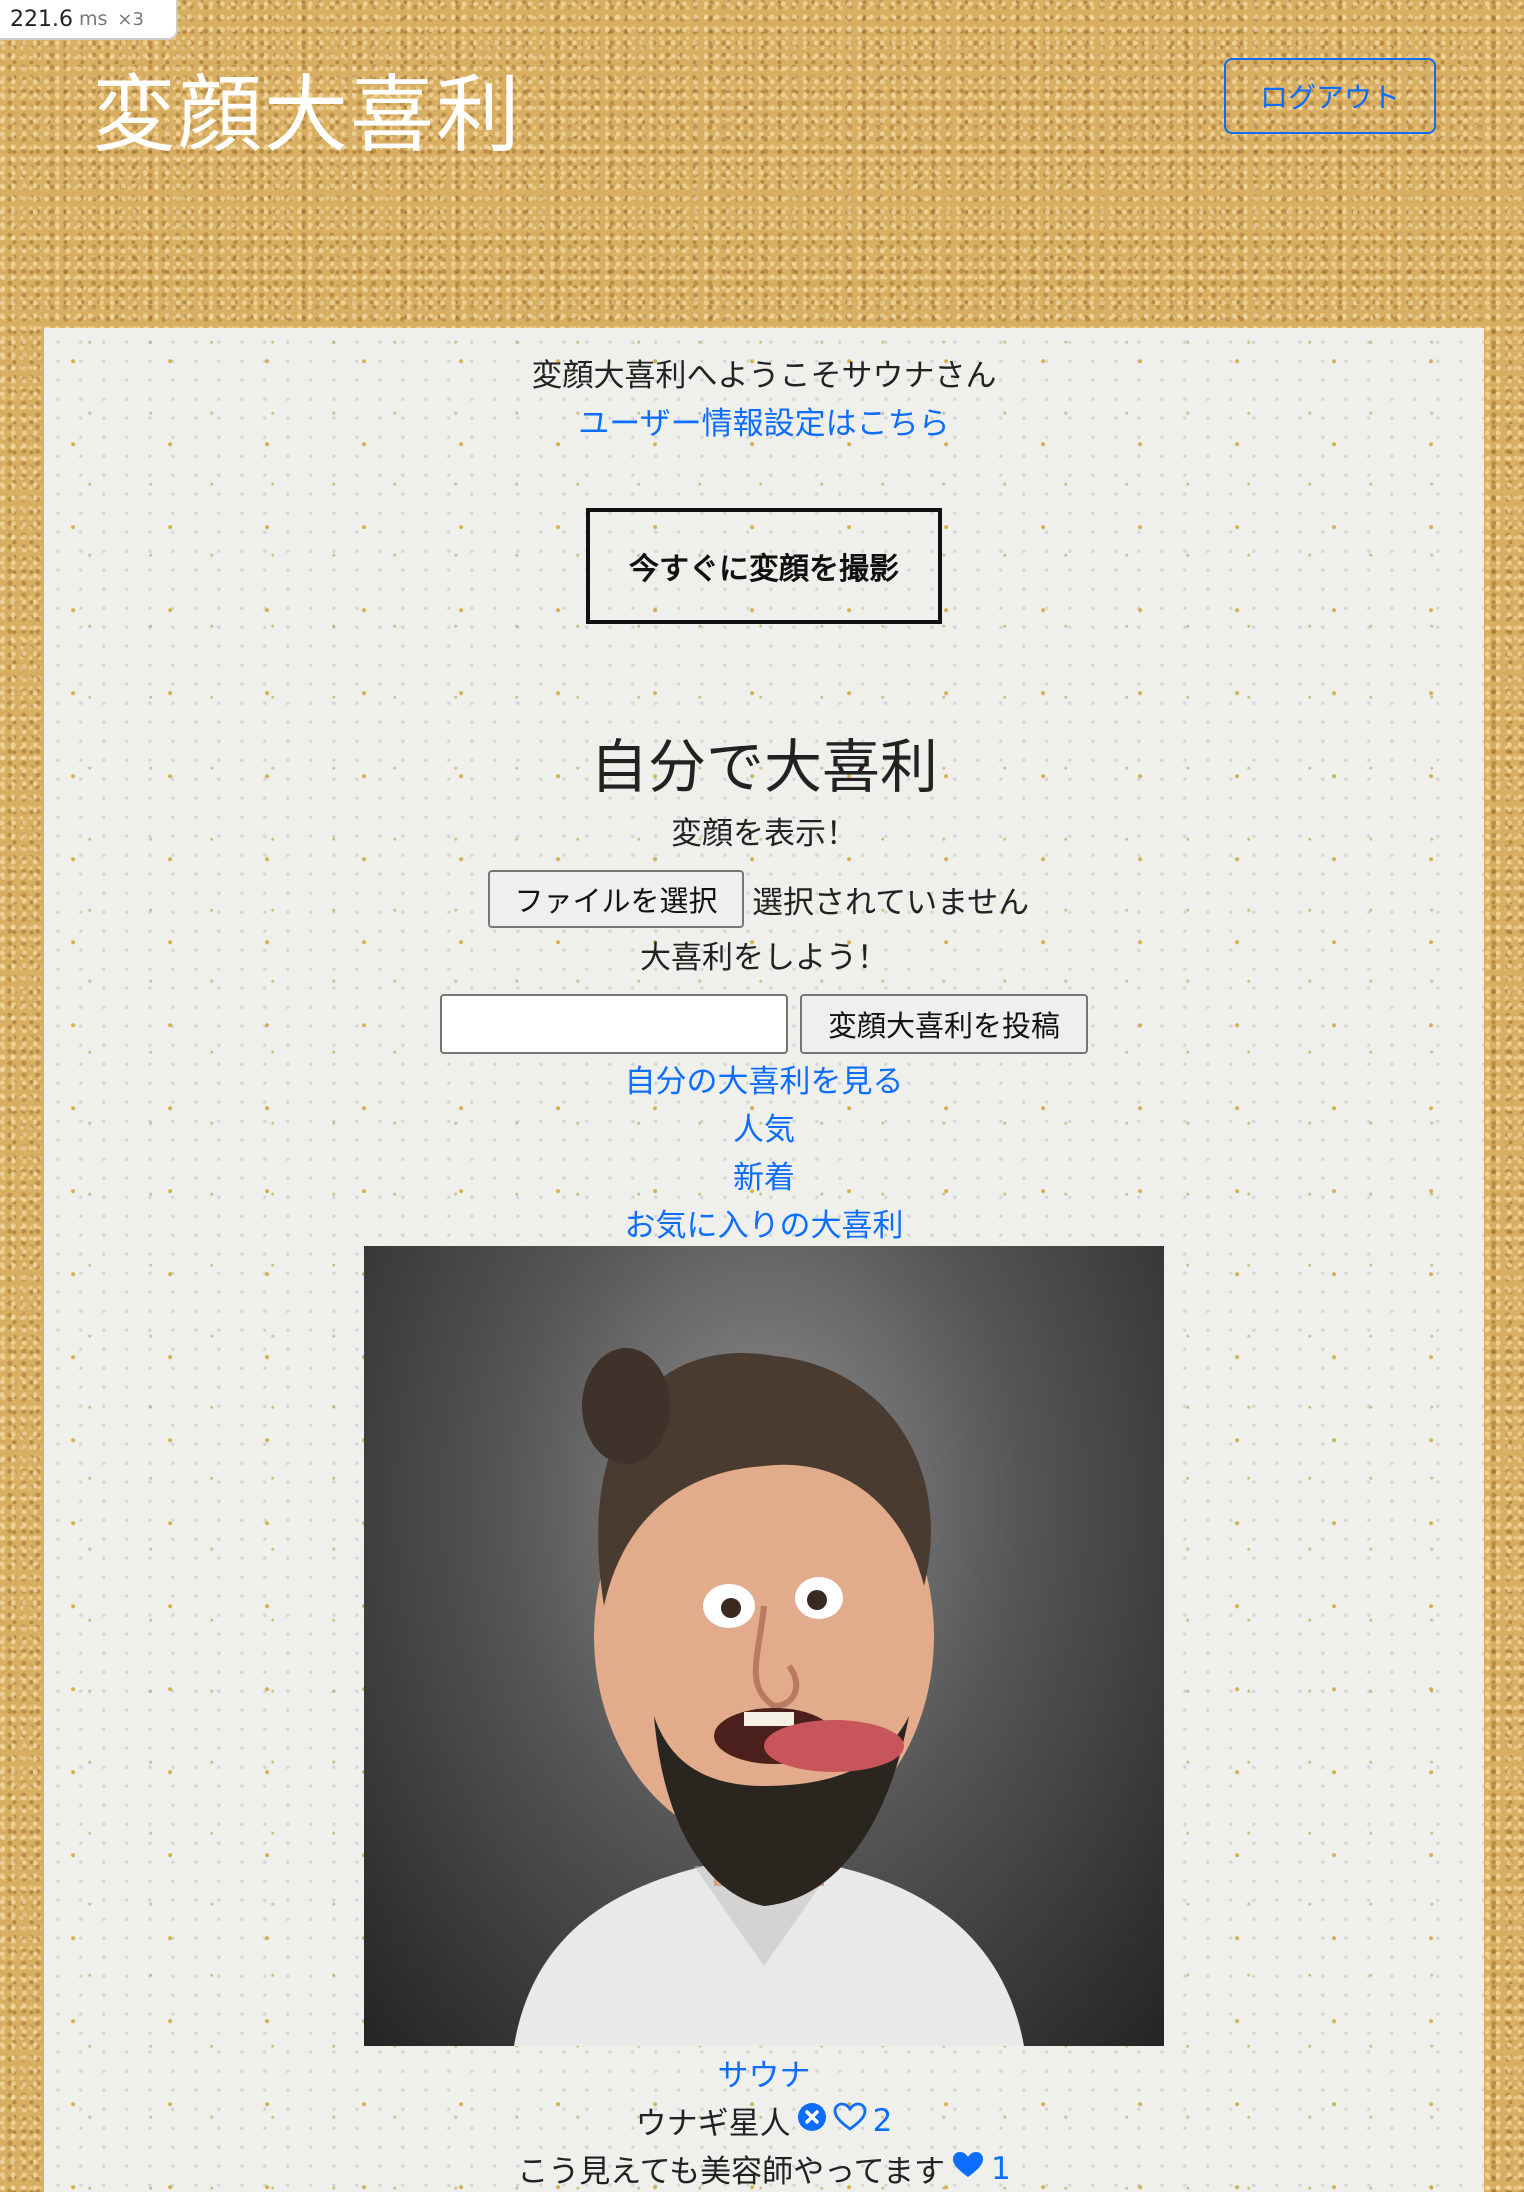 The width and height of the screenshot is (1524, 2192). I want to click on like-count: 2, so click(882, 2120).